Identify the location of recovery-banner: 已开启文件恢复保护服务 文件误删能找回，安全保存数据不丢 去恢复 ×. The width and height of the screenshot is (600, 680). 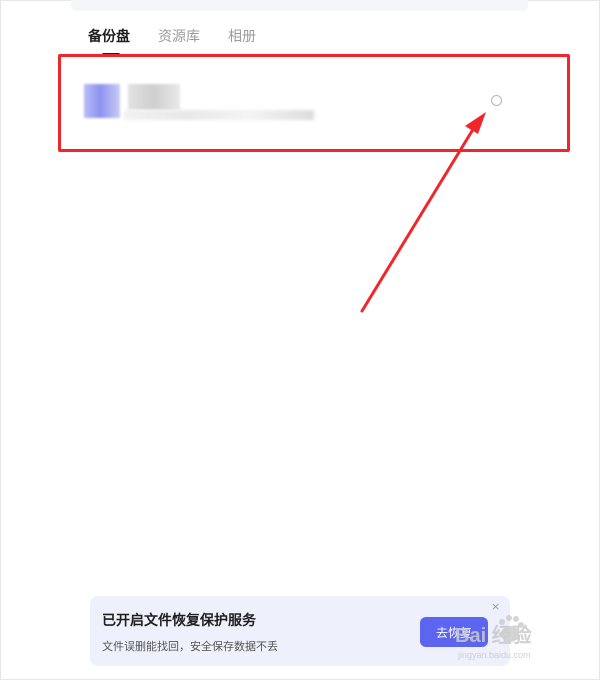
(300, 631).